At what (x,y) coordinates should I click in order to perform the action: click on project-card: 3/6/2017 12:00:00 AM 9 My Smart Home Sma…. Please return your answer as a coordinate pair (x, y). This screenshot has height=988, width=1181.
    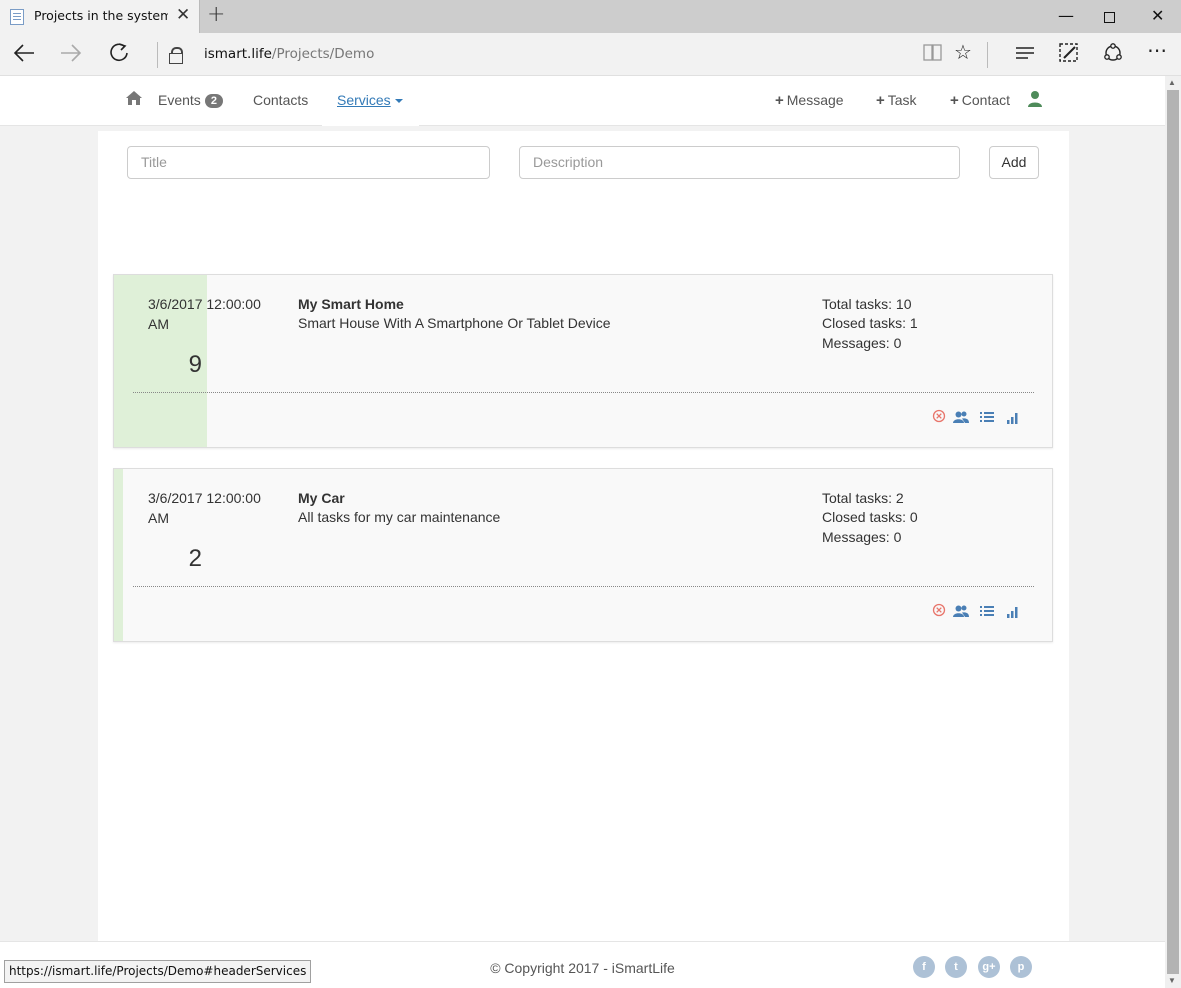
    Looking at the image, I should click on (583, 361).